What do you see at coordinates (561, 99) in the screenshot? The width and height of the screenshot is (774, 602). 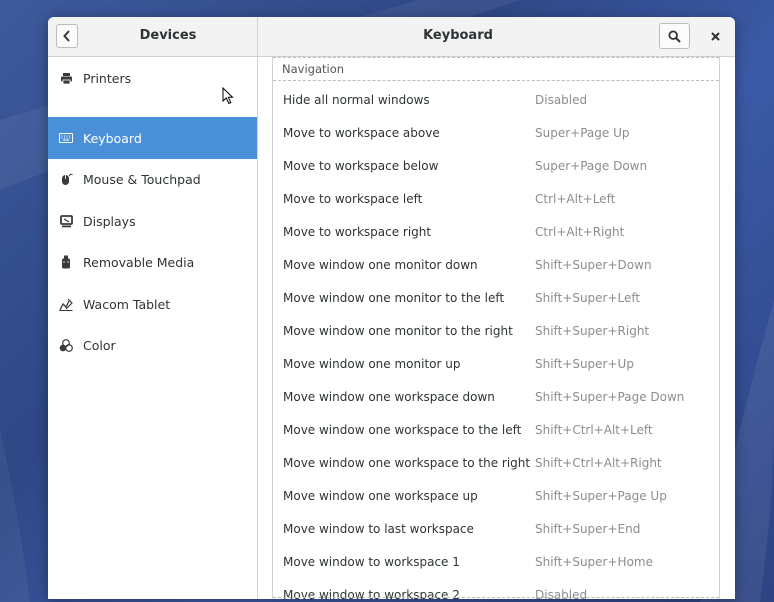 I see `shortcut-accelerator: Disabled` at bounding box center [561, 99].